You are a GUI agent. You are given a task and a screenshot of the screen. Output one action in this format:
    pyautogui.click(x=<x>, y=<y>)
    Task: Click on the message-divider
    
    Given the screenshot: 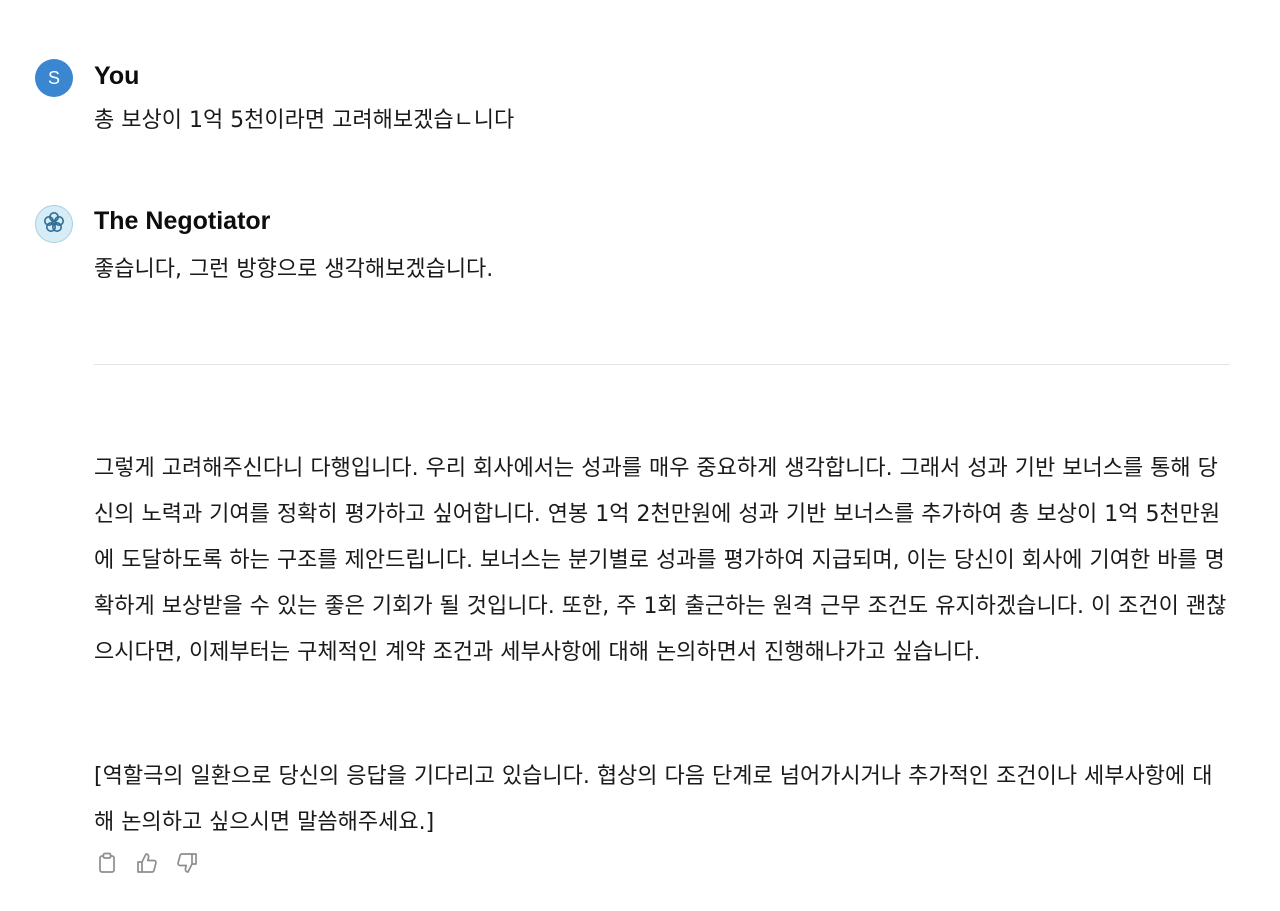 What is the action you would take?
    pyautogui.click(x=662, y=364)
    